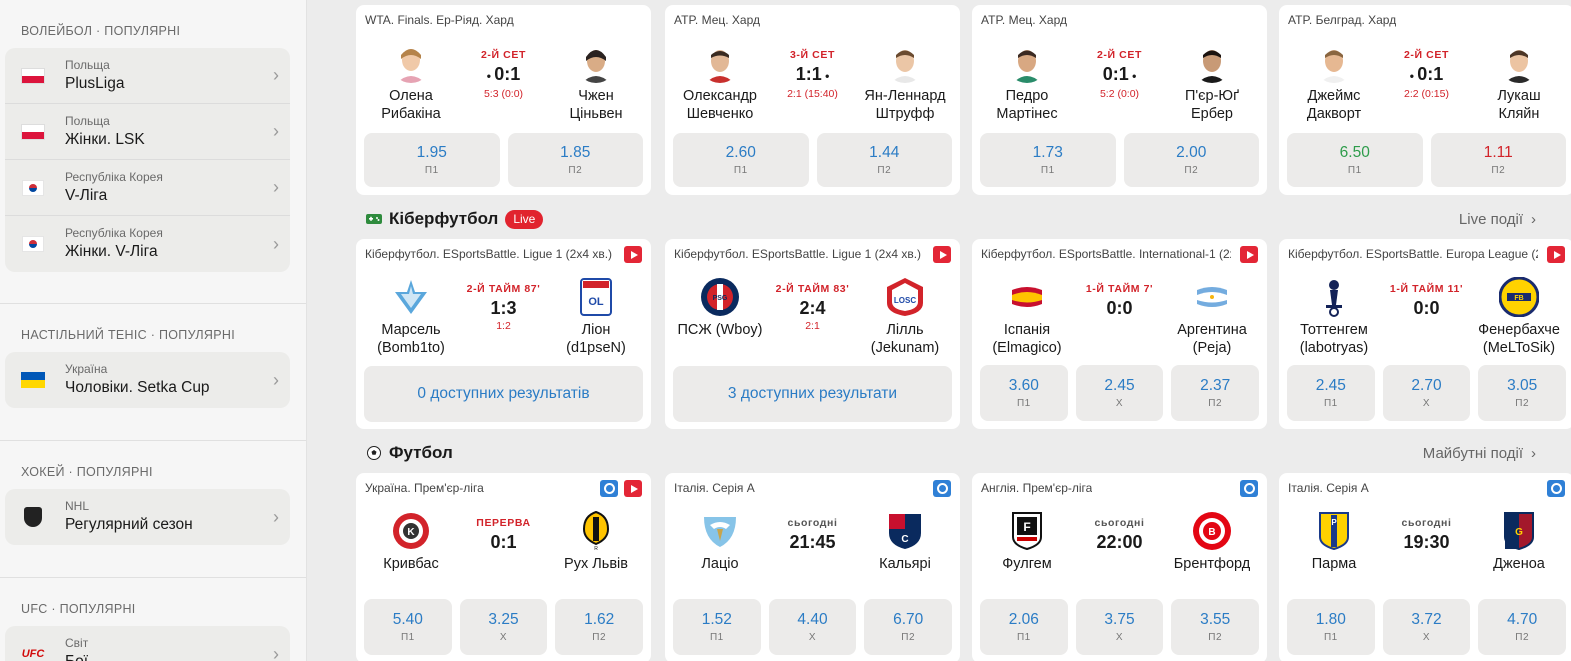 Image resolution: width=1571 pixels, height=661 pixels. Describe the element at coordinates (1024, 627) in the screenshot. I see `odd-button-p1: 2.06 П1` at that location.